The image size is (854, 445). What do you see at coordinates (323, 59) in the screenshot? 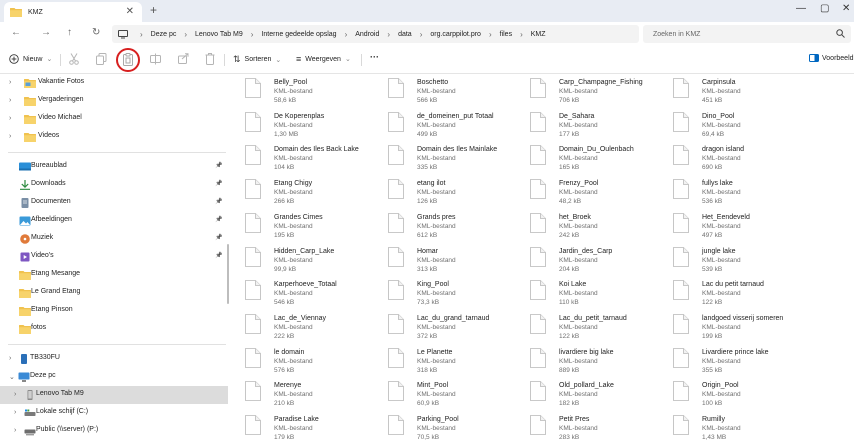
I see `view-button: ≡ Weergeven ⌄` at bounding box center [323, 59].